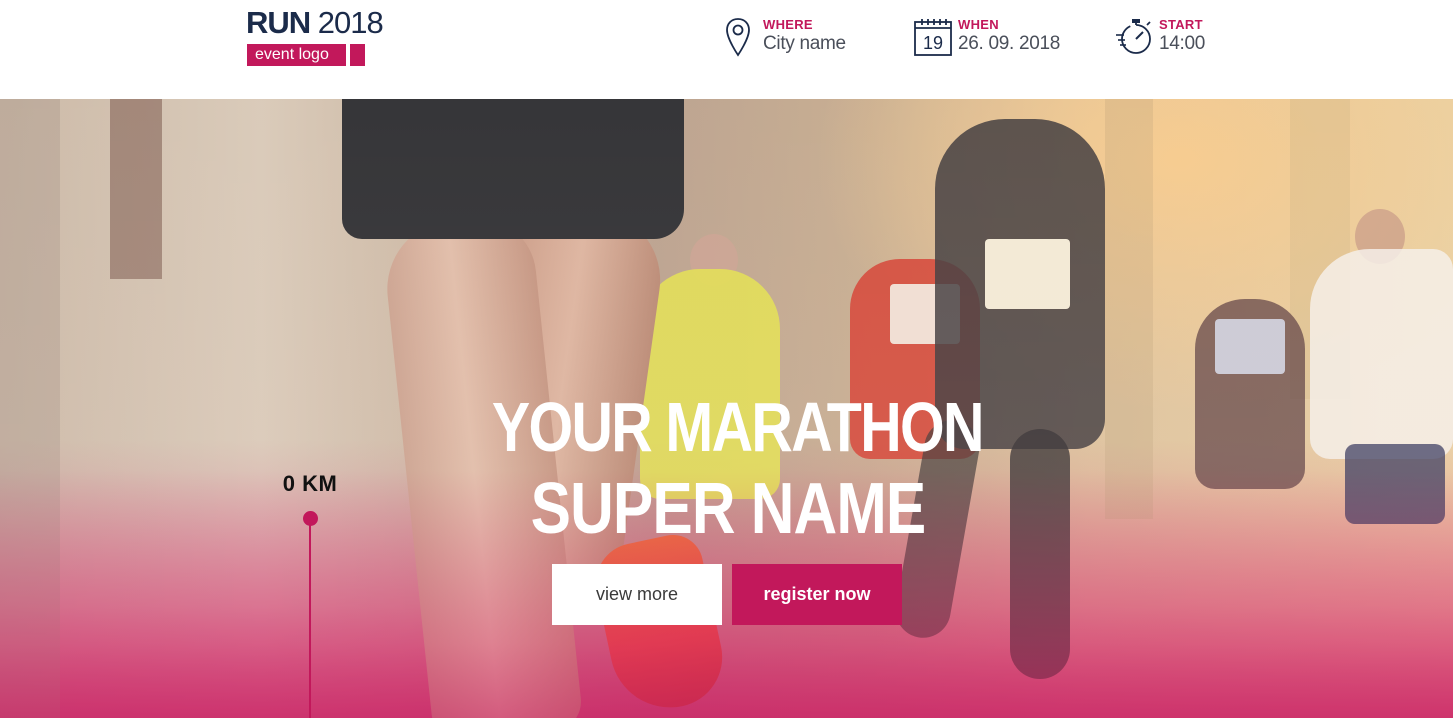 The width and height of the screenshot is (1453, 718). I want to click on info-start: START 14:00, so click(1159, 38).